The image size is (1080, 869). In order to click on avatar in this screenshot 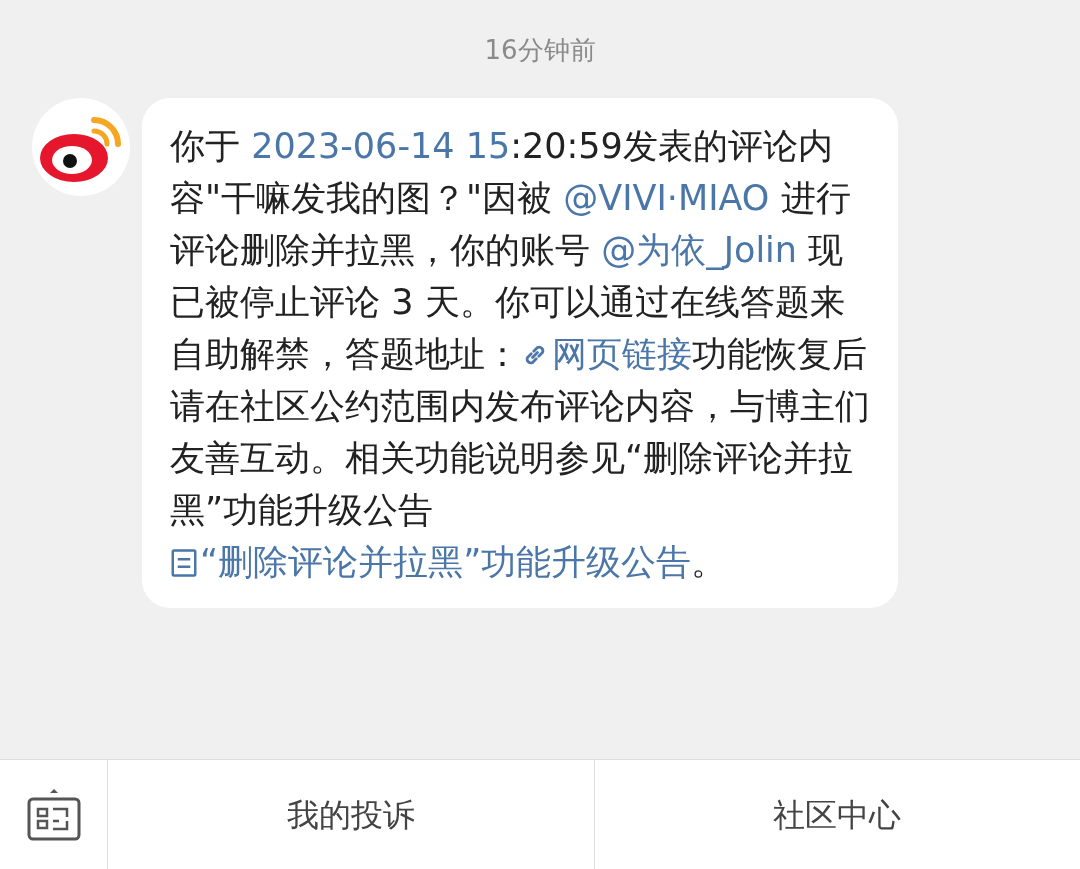, I will do `click(81, 147)`.